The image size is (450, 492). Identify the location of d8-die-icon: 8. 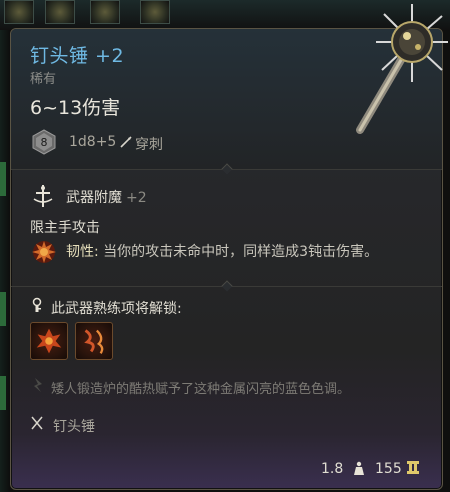
(44, 142).